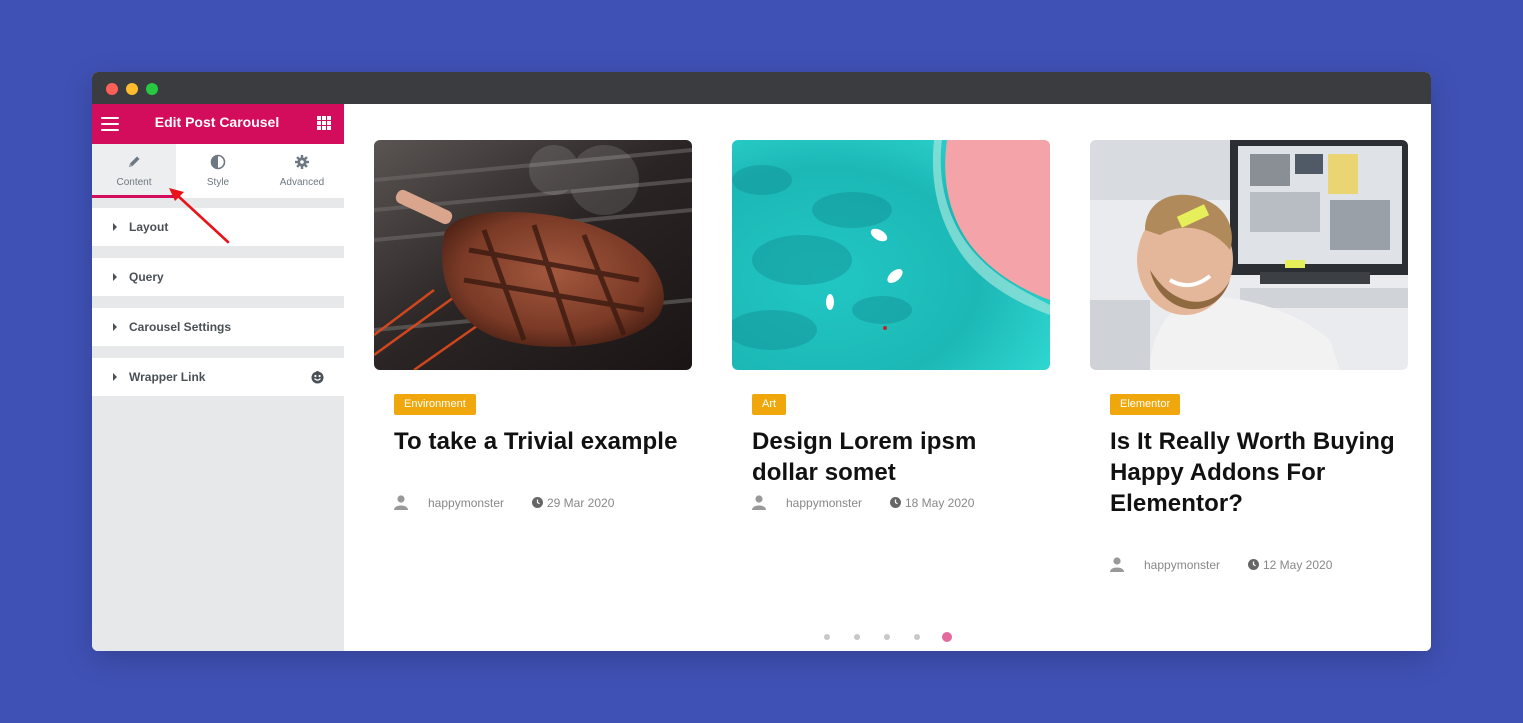  I want to click on panel-tabs: Content Style Advanced, so click(218, 171).